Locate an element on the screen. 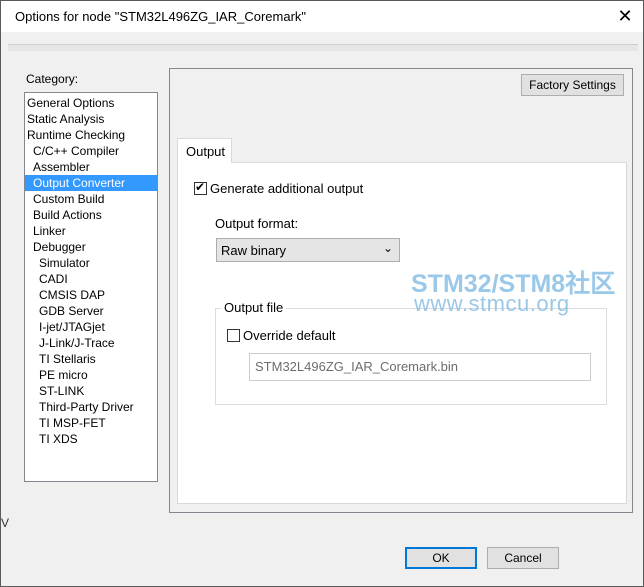 This screenshot has height=587, width=644. category-item-label: CMSIS DAP is located at coordinates (72, 295).